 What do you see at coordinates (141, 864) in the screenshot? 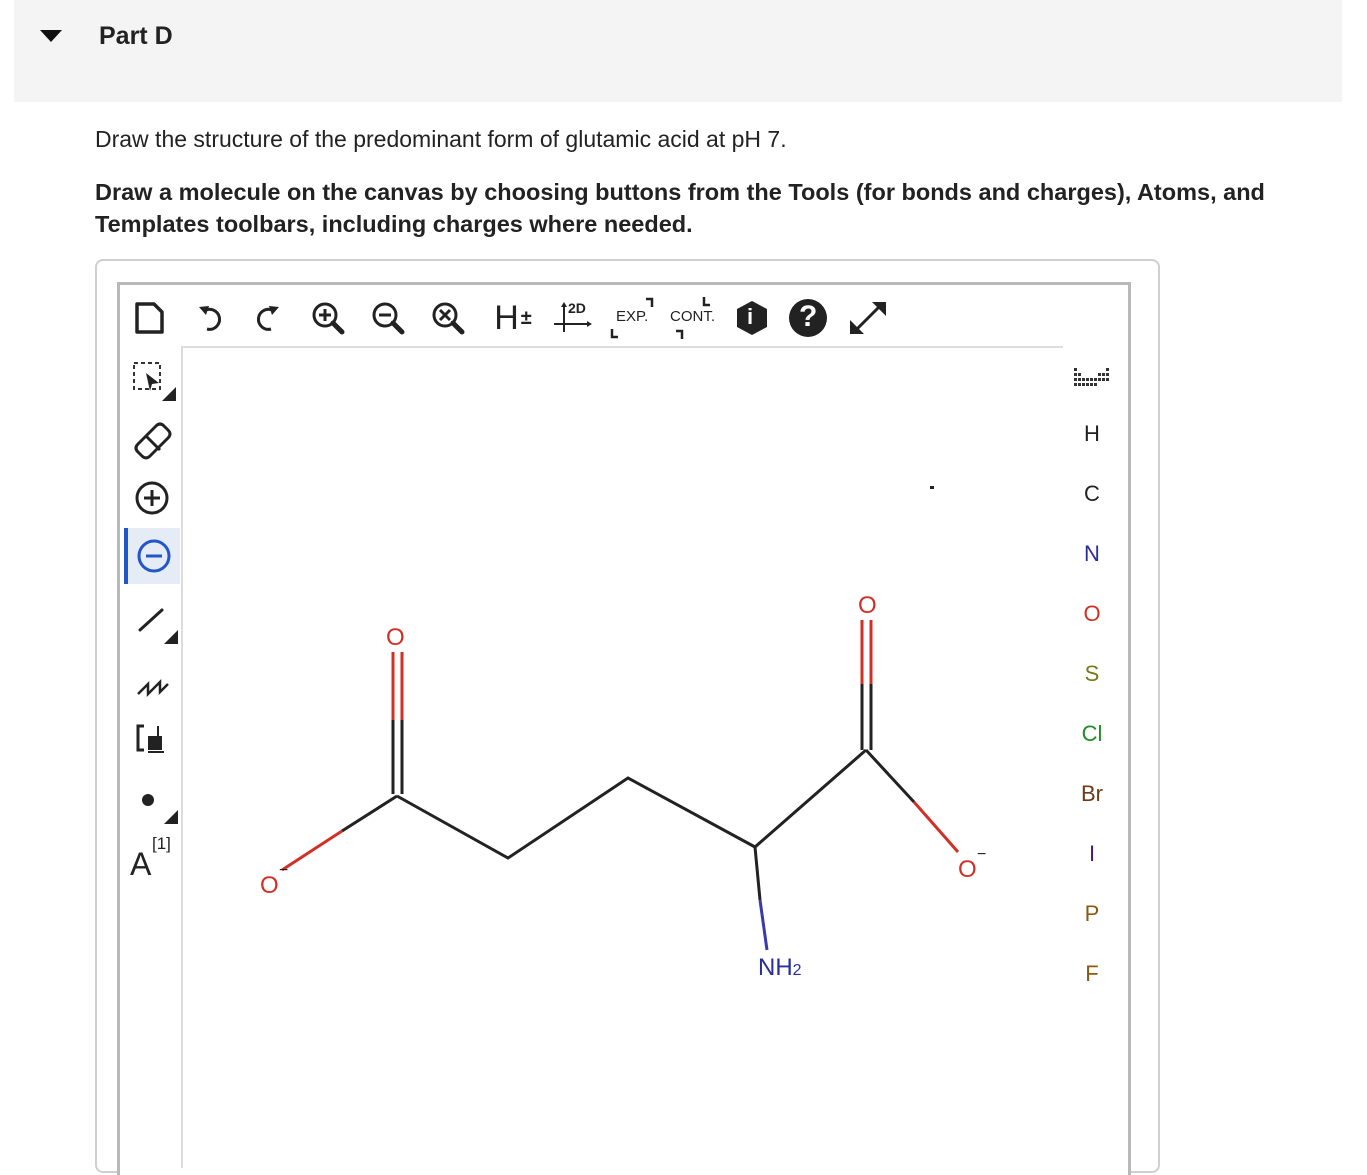
I see `atom-map-letter: A` at bounding box center [141, 864].